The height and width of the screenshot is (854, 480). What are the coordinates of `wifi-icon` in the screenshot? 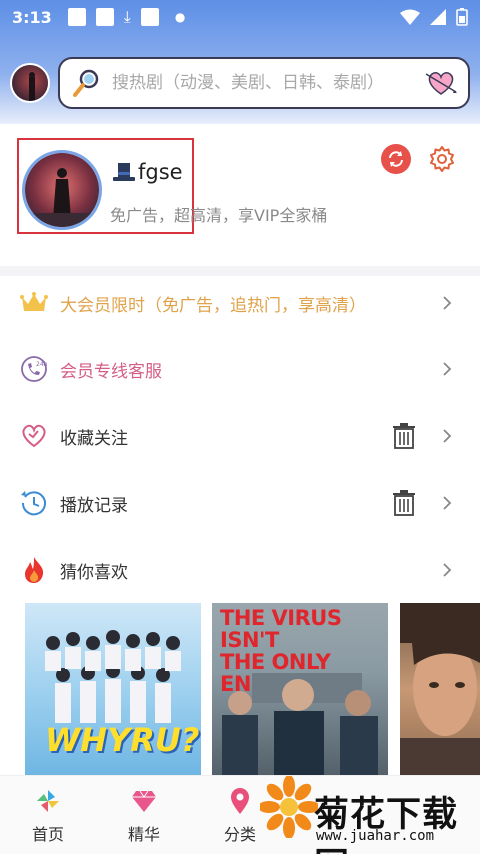 It's located at (410, 17).